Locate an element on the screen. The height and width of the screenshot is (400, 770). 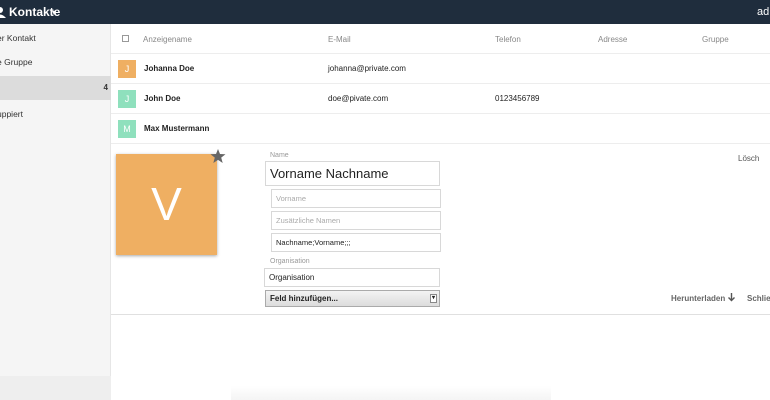
column-header-group: Gruppe is located at coordinates (715, 39).